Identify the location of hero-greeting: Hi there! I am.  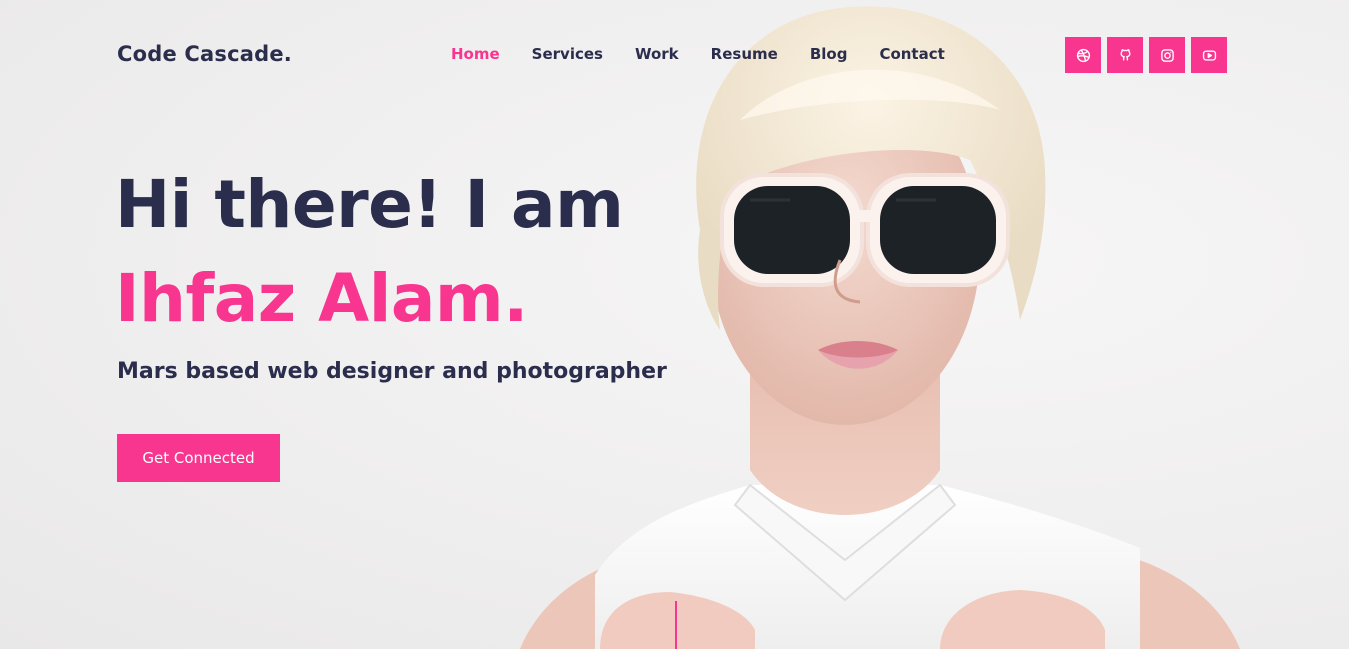
(369, 204).